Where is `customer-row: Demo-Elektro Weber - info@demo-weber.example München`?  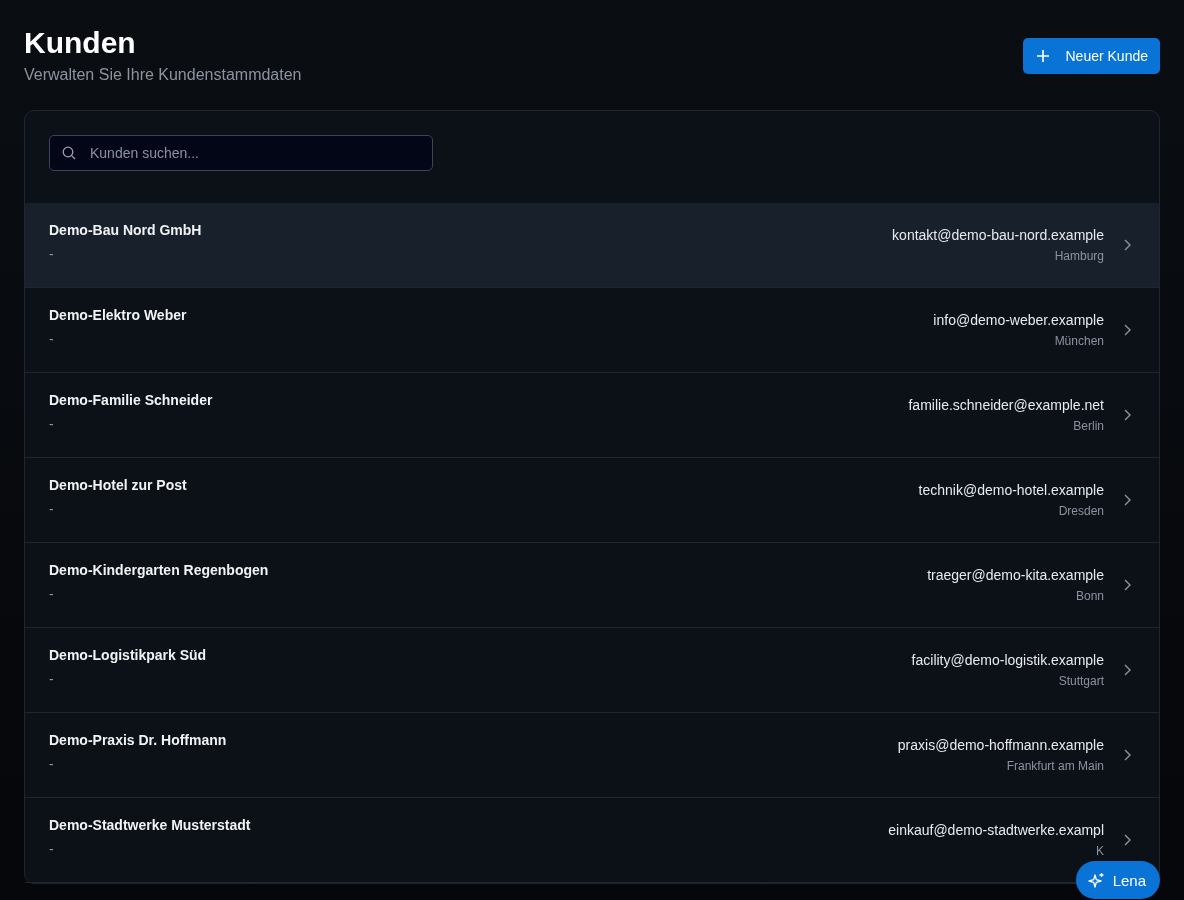
customer-row: Demo-Elektro Weber - info@demo-weber.example München is located at coordinates (592, 330).